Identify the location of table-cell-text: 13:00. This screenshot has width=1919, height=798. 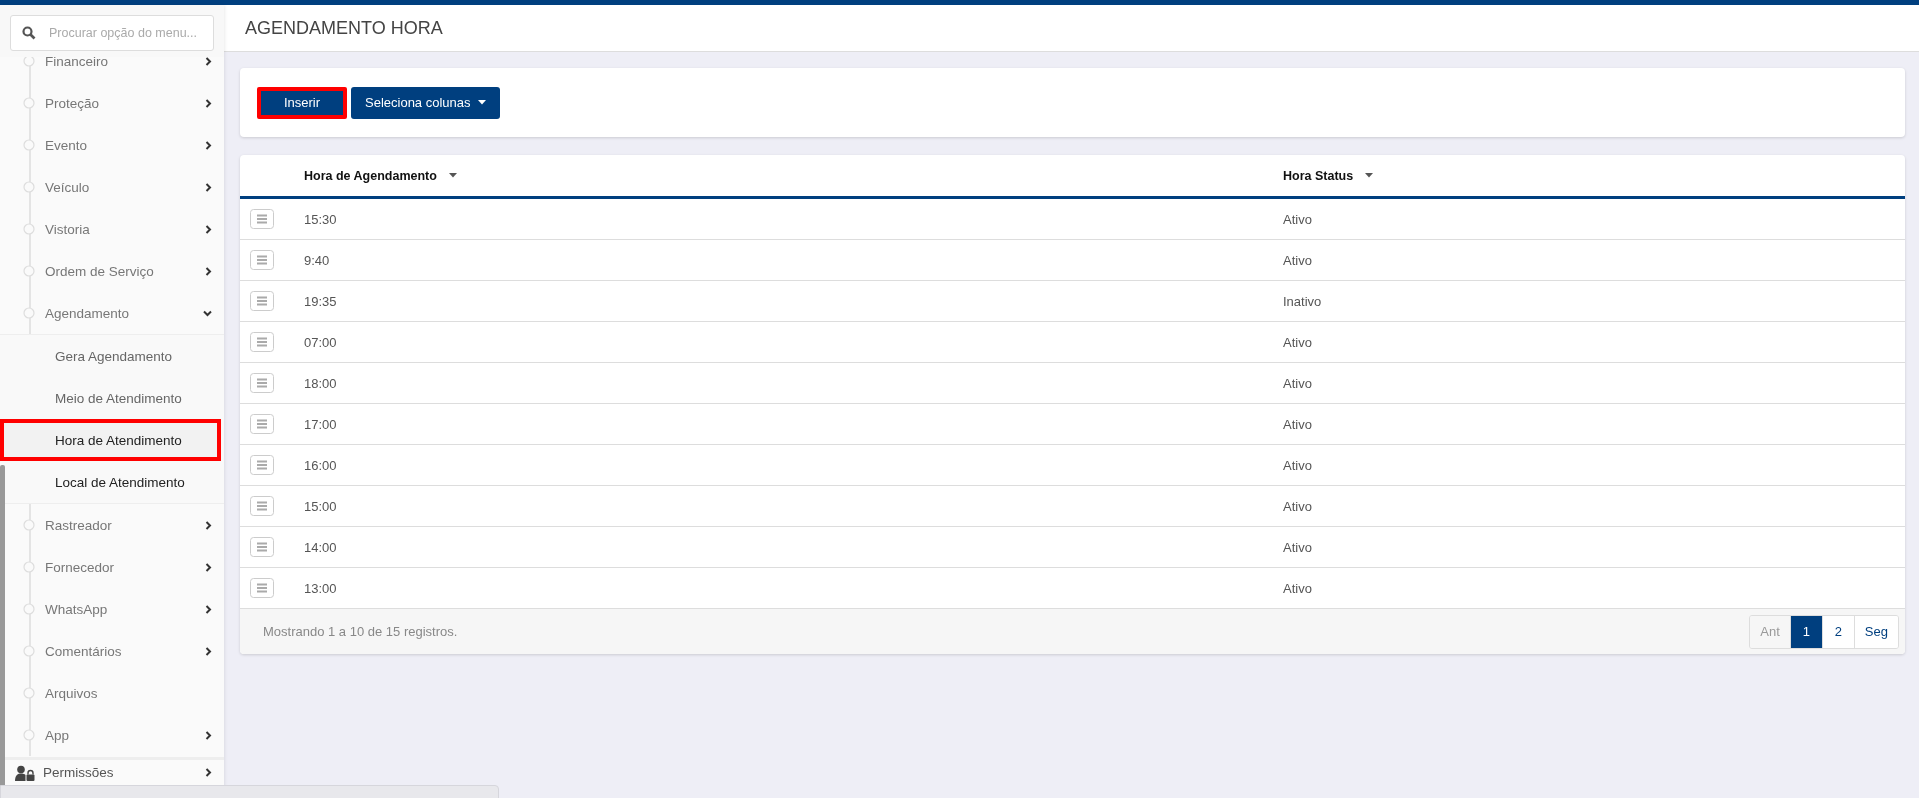
(321, 588).